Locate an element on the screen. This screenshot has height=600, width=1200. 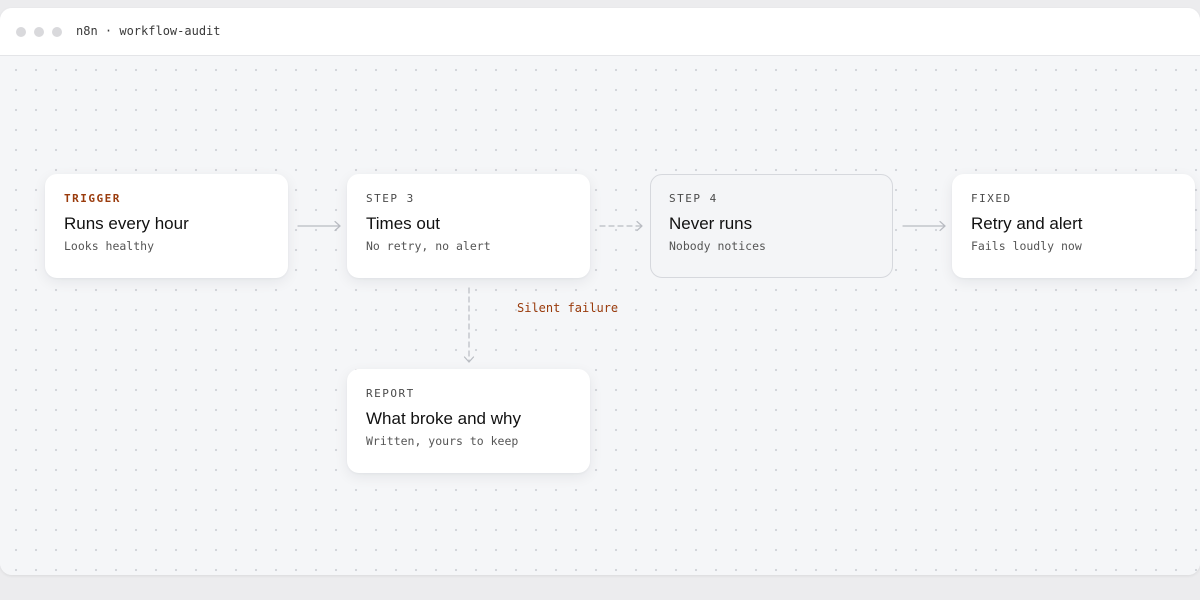
node-subtitle: Fails loudly now is located at coordinates (1026, 246).